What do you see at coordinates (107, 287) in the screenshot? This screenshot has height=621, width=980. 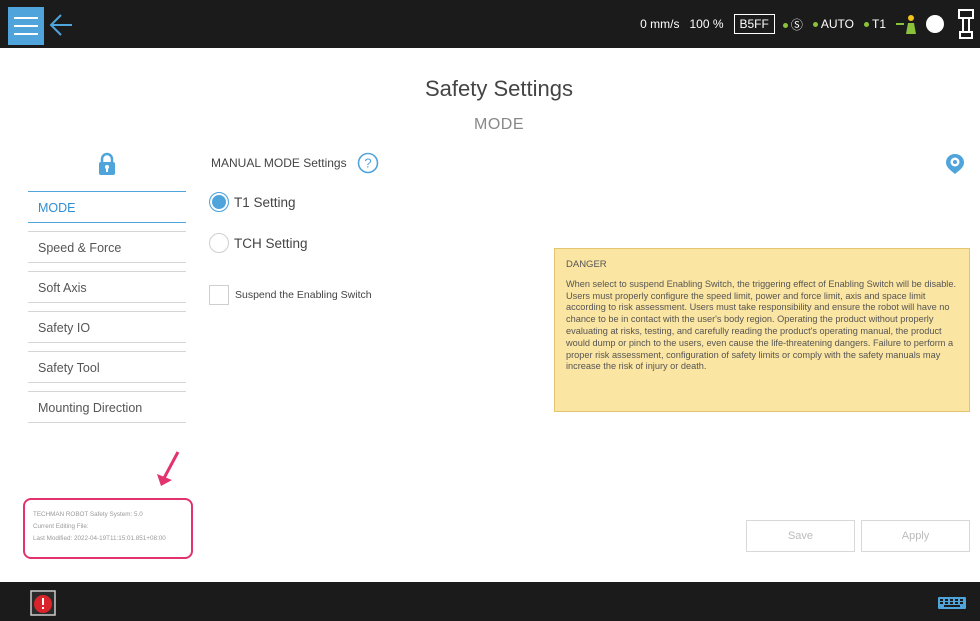 I see `sidebar-item-soft-axis: Soft Axis` at bounding box center [107, 287].